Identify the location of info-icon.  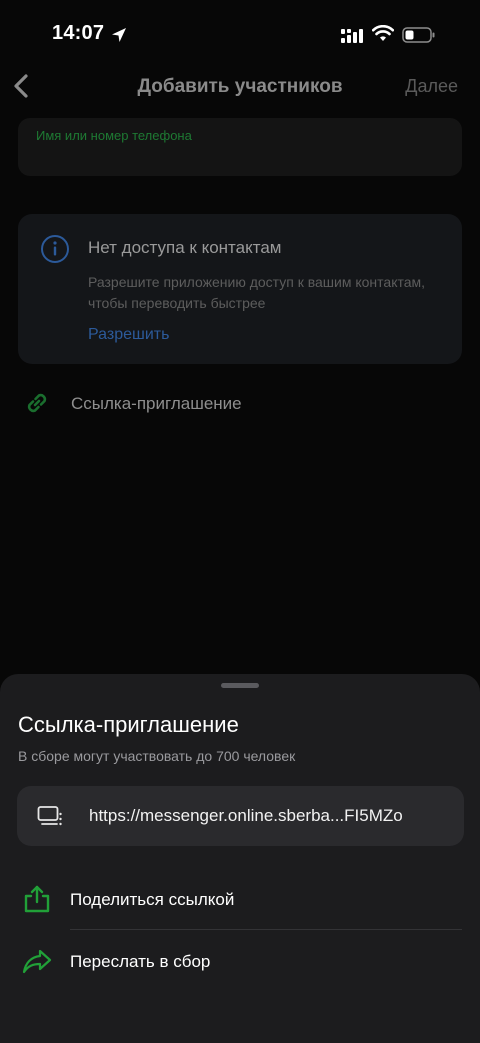
(55, 249).